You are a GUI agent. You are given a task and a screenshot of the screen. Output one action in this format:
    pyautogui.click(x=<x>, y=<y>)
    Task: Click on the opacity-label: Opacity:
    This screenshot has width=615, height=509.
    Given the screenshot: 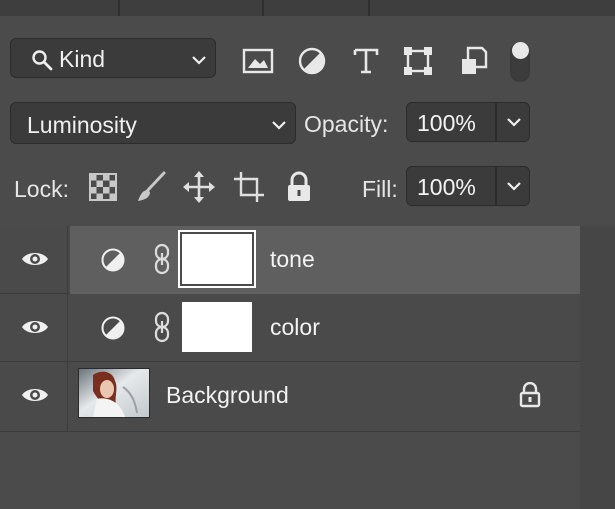 What is the action you would take?
    pyautogui.click(x=346, y=124)
    